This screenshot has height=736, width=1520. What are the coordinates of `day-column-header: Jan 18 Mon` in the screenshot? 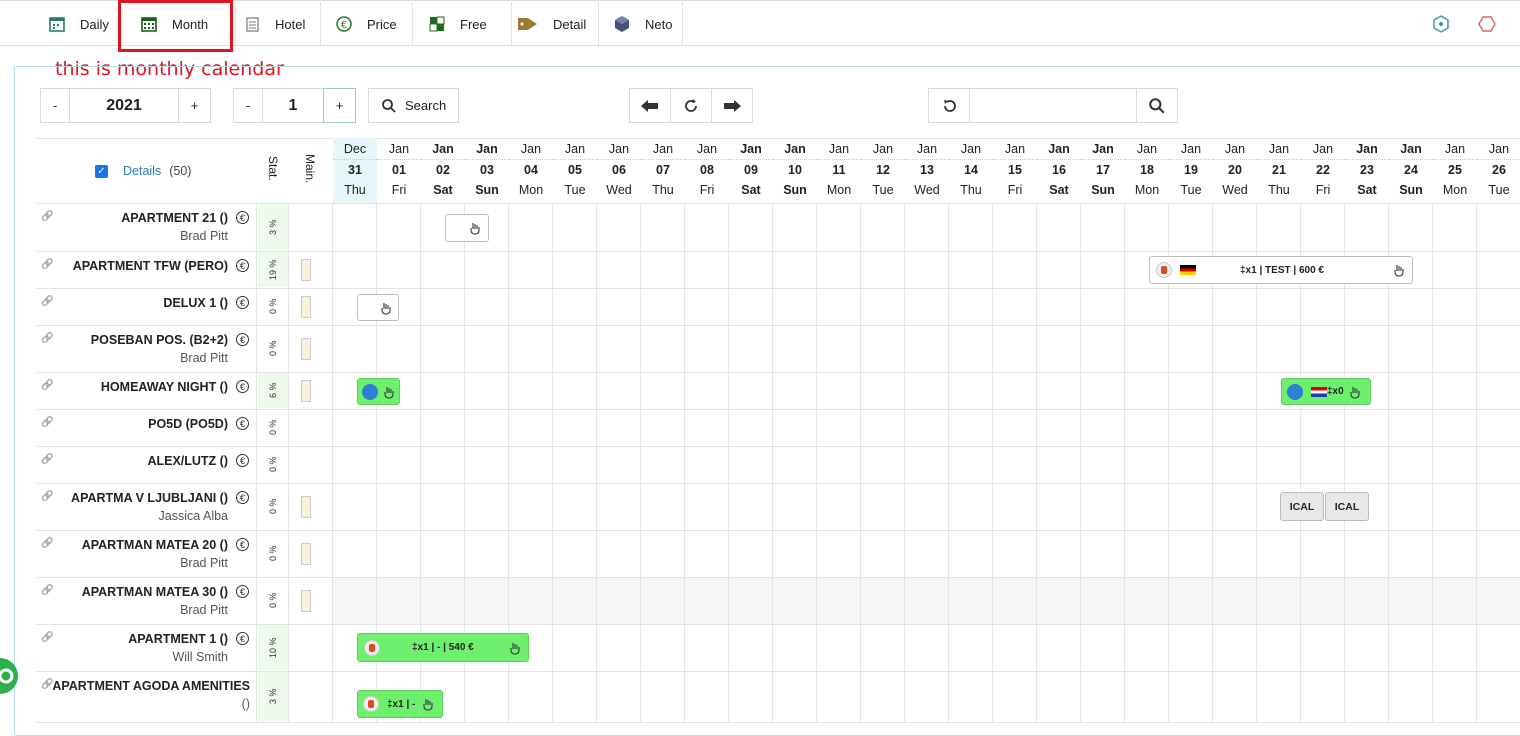 It's located at (1147, 170).